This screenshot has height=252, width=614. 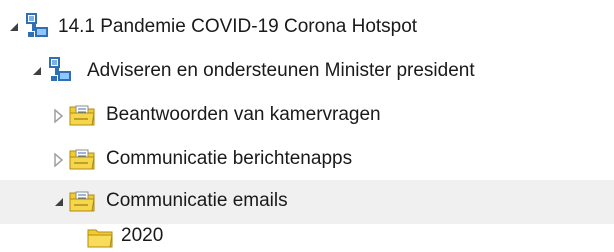 What do you see at coordinates (197, 200) in the screenshot?
I see `tree-node-label: Communicatie emails` at bounding box center [197, 200].